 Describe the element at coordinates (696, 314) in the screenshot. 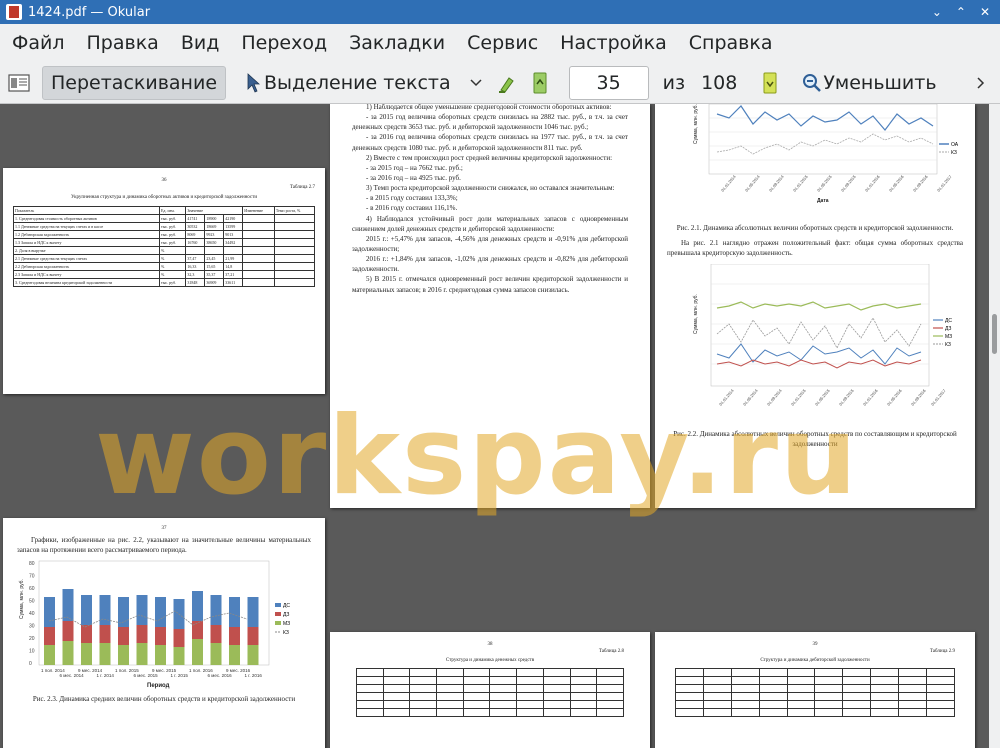

I see `chart-ylabel: Сумма, млн. руб.` at that location.